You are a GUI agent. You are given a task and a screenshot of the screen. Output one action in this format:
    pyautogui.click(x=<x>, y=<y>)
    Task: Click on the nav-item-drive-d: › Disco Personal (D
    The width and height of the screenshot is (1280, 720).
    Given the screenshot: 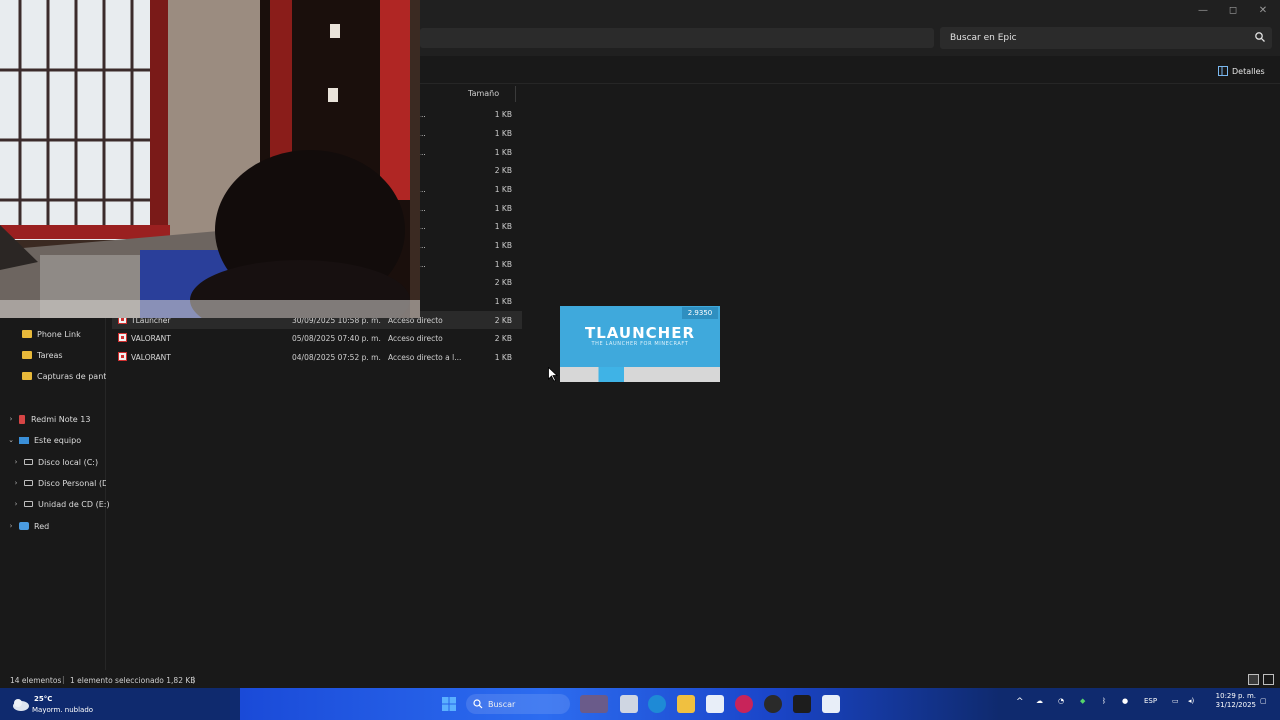 What is the action you would take?
    pyautogui.click(x=59, y=483)
    